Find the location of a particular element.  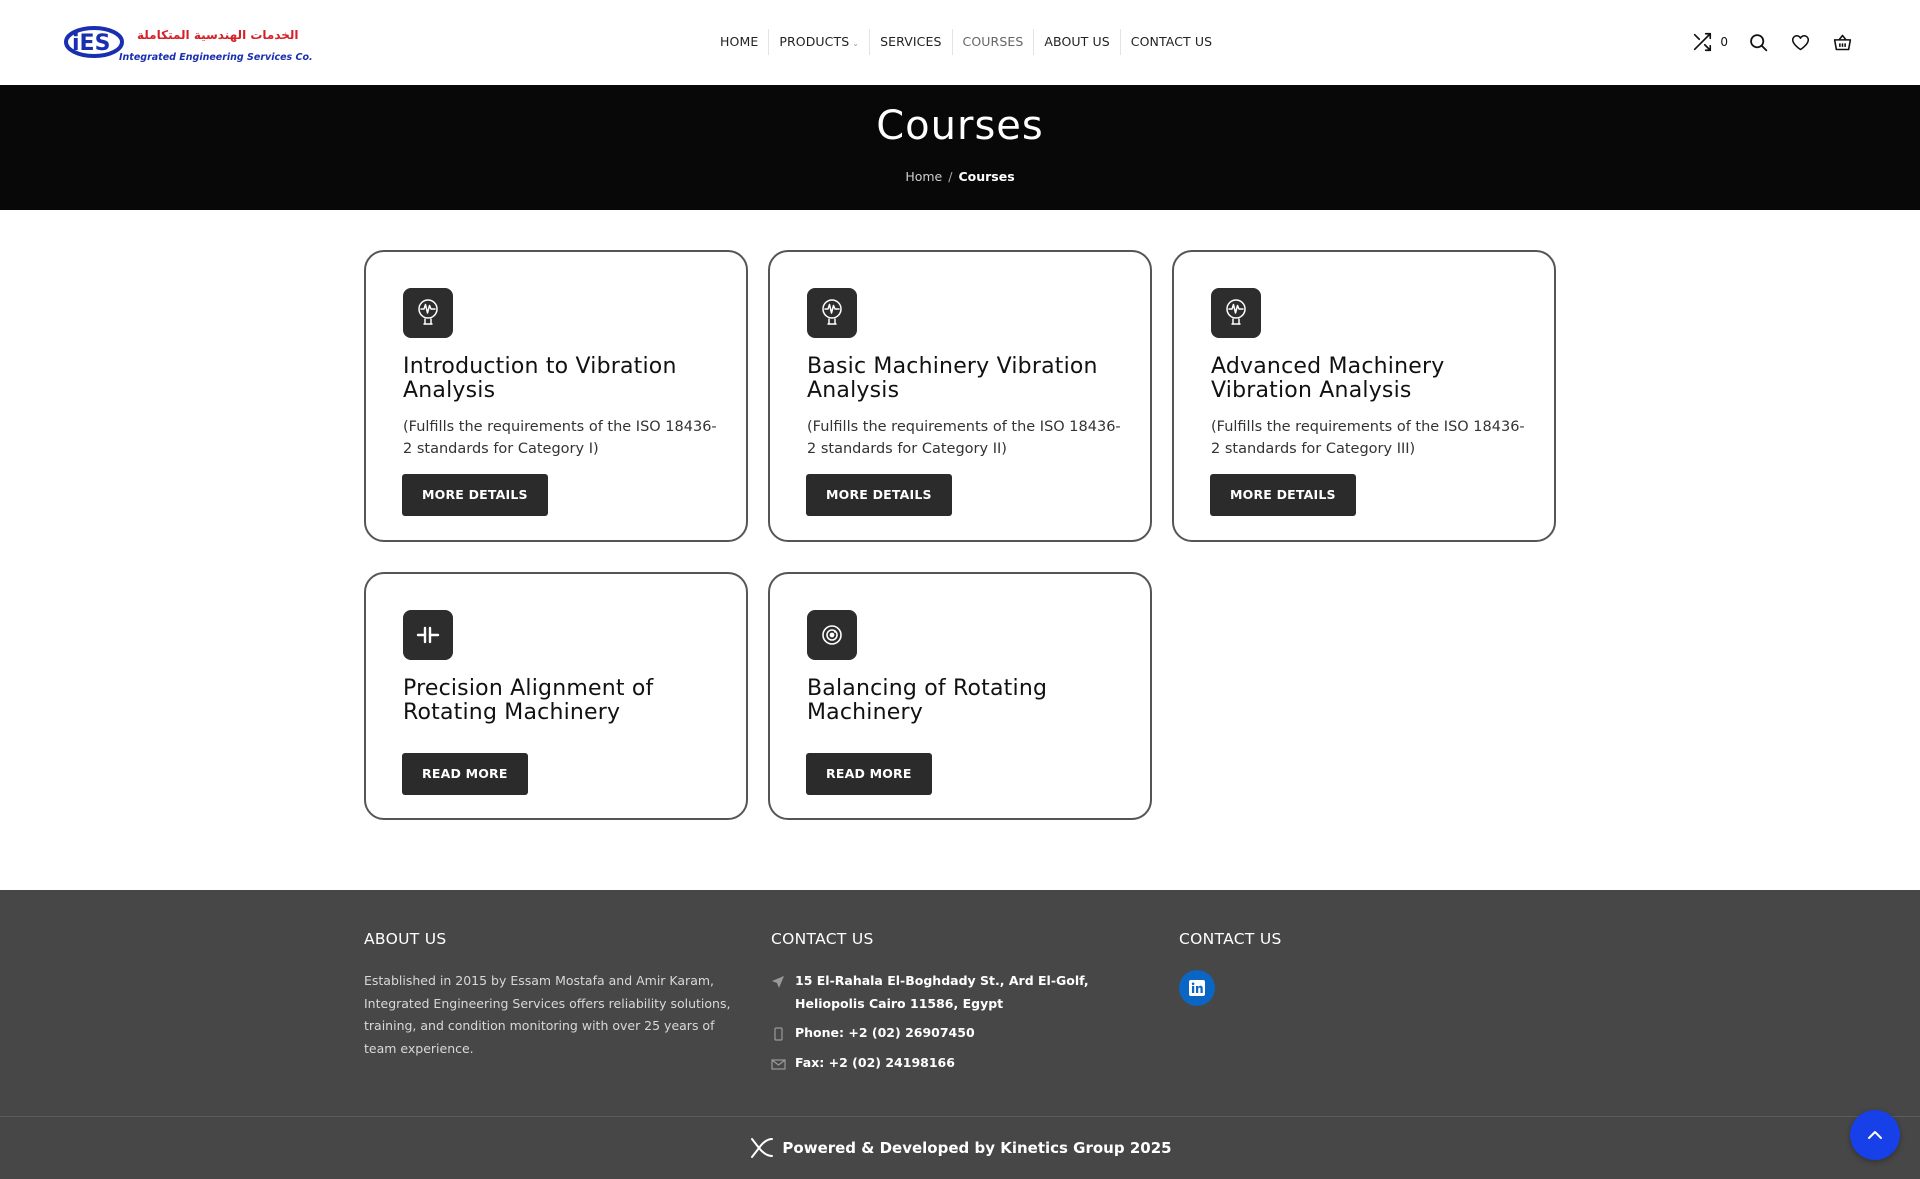

ies-logo-mark-icon: iES is located at coordinates (94, 42).